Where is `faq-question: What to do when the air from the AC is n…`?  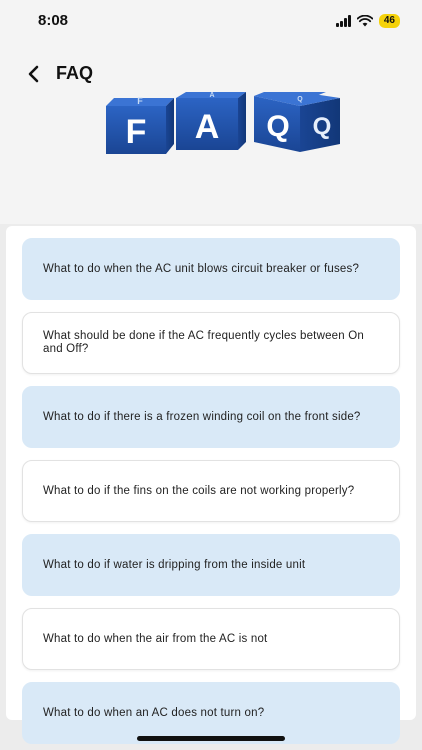 faq-question: What to do when the air from the AC is n… is located at coordinates (155, 638).